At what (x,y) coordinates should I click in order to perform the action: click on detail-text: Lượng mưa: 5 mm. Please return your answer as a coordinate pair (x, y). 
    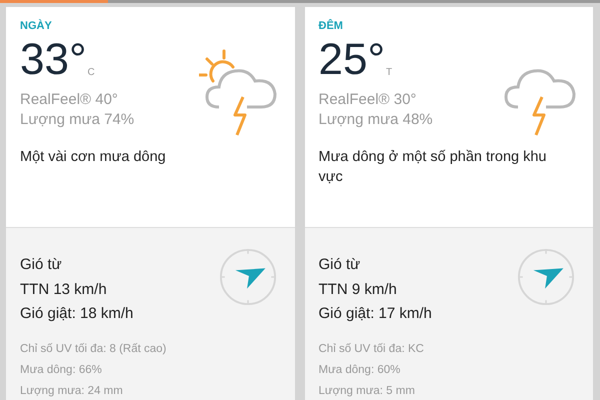
    Looking at the image, I should click on (367, 391).